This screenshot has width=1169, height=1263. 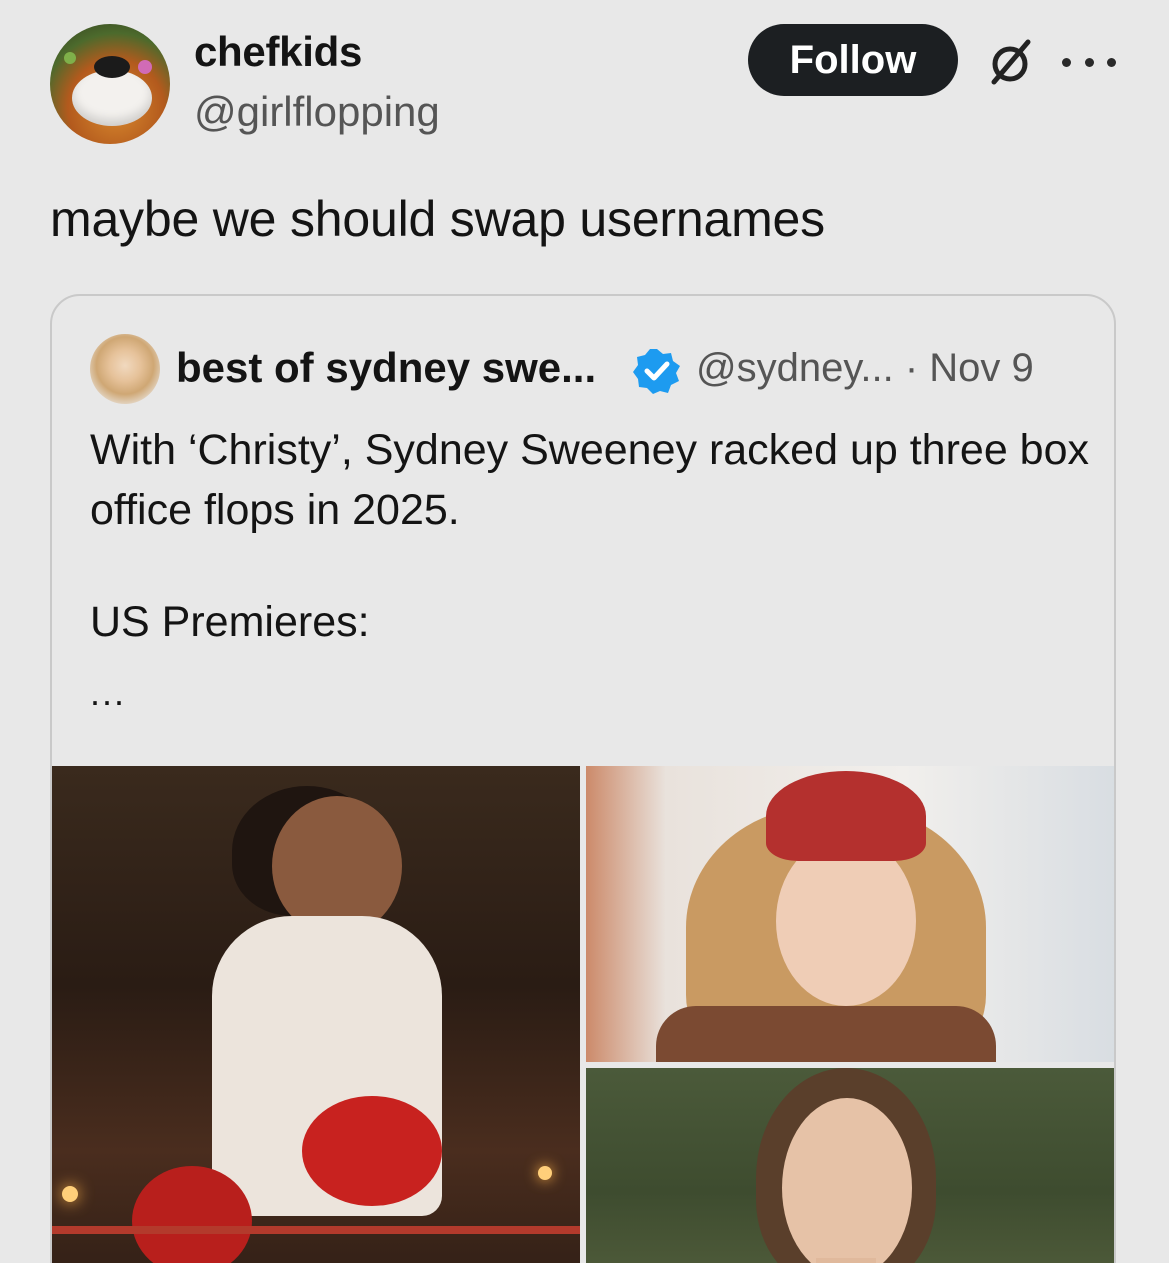 What do you see at coordinates (656, 371) in the screenshot?
I see `verified-badge-icon` at bounding box center [656, 371].